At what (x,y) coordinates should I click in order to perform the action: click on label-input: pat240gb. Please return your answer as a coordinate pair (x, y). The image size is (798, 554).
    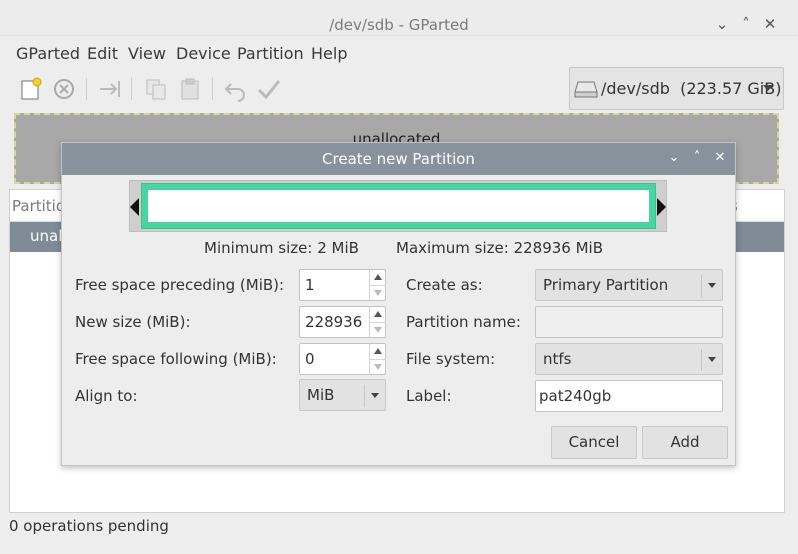
    Looking at the image, I should click on (629, 396).